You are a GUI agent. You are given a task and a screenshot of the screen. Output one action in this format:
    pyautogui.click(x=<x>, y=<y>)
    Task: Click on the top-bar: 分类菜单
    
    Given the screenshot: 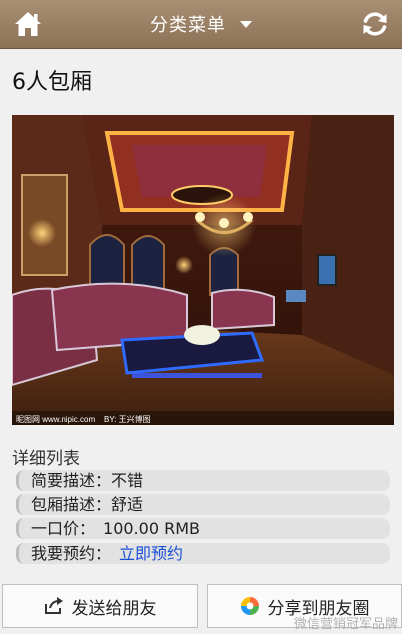 What is the action you would take?
    pyautogui.click(x=201, y=24)
    